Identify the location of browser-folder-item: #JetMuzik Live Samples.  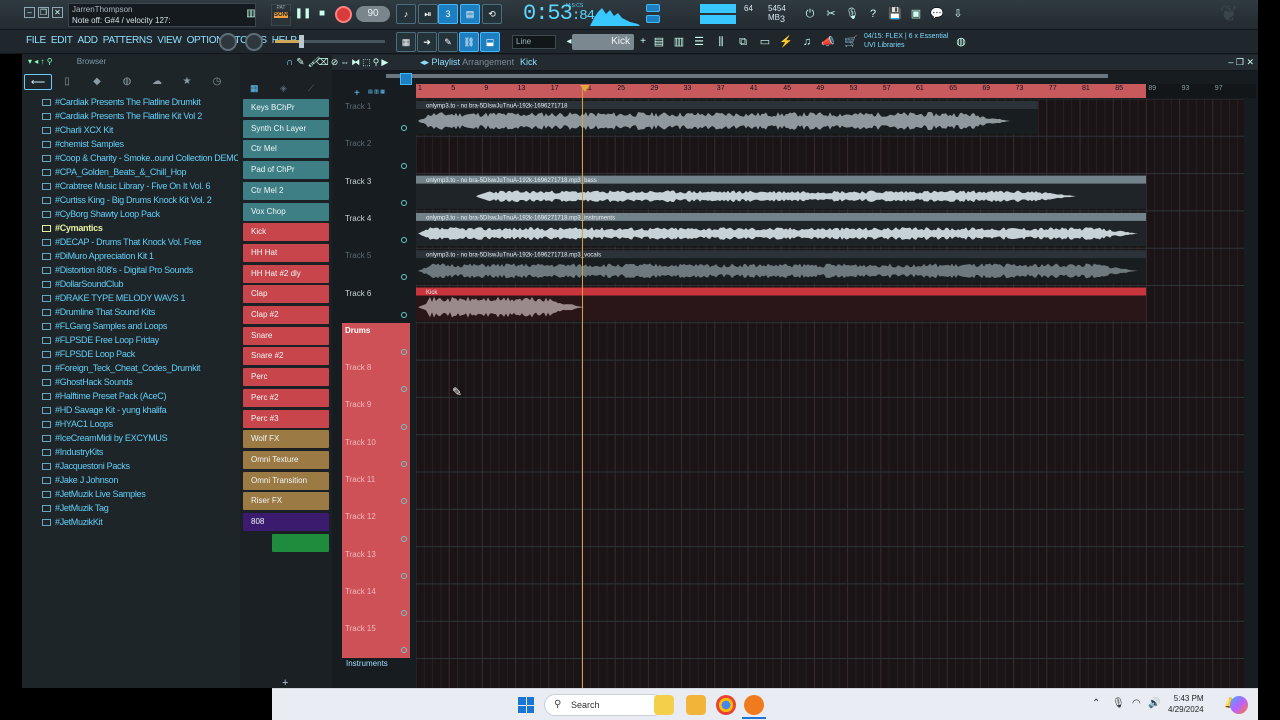
(140, 494).